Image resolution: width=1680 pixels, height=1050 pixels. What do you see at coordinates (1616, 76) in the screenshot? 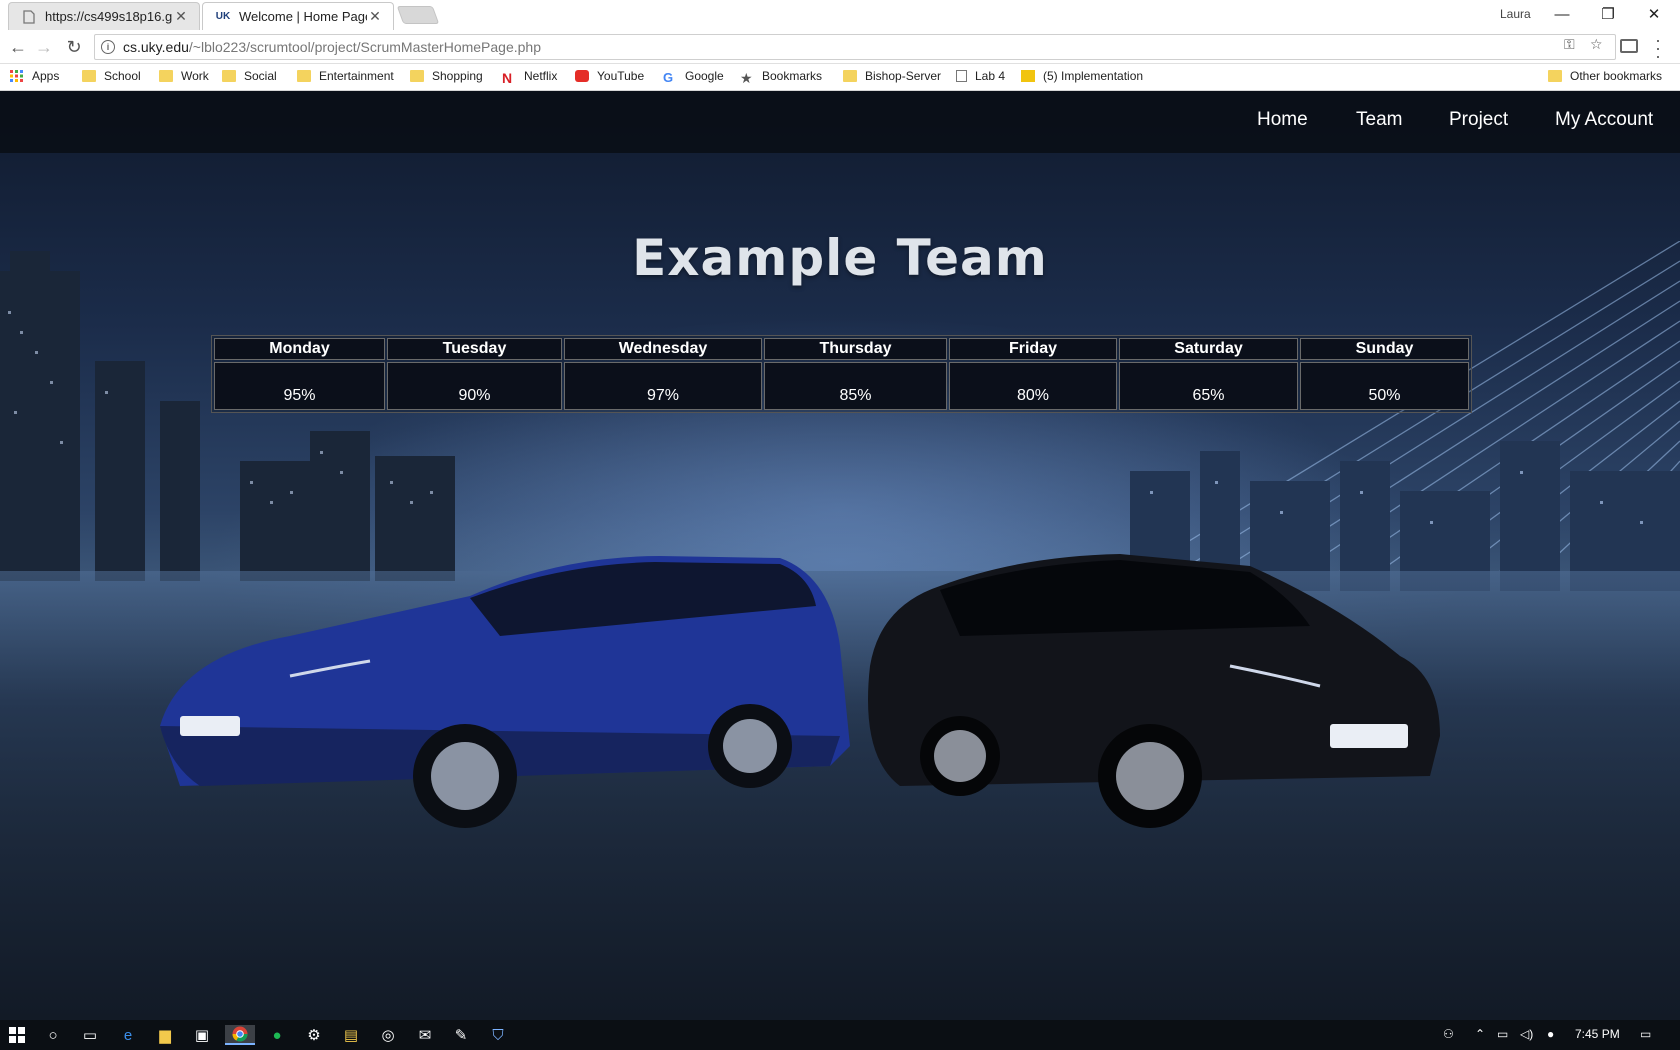
I see `bookmark-label: Other bookmarks` at bounding box center [1616, 76].